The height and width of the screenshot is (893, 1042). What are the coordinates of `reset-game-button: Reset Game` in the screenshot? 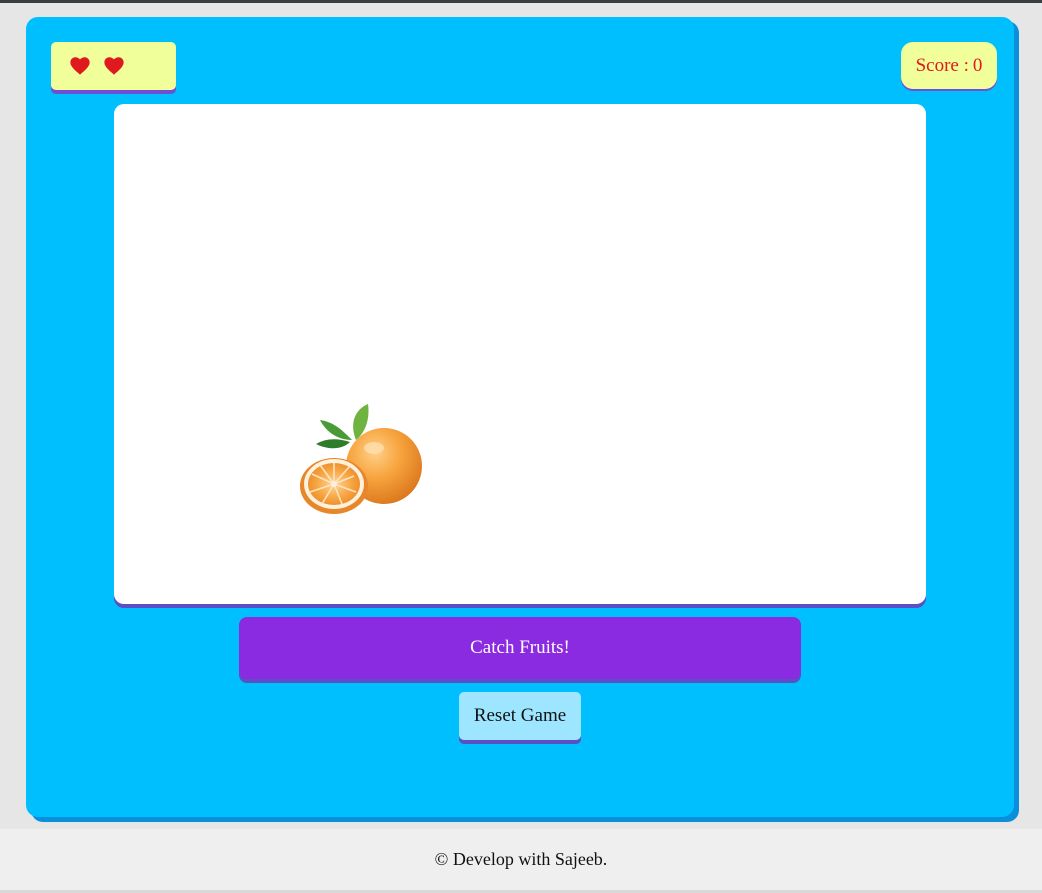 It's located at (520, 716).